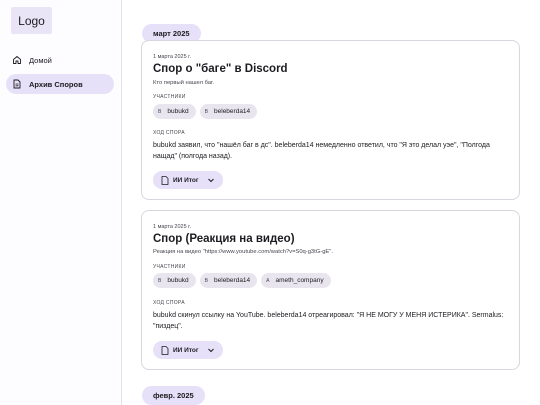 This screenshot has height=405, width=540. Describe the element at coordinates (31, 20) in the screenshot. I see `logo: Logo` at that location.